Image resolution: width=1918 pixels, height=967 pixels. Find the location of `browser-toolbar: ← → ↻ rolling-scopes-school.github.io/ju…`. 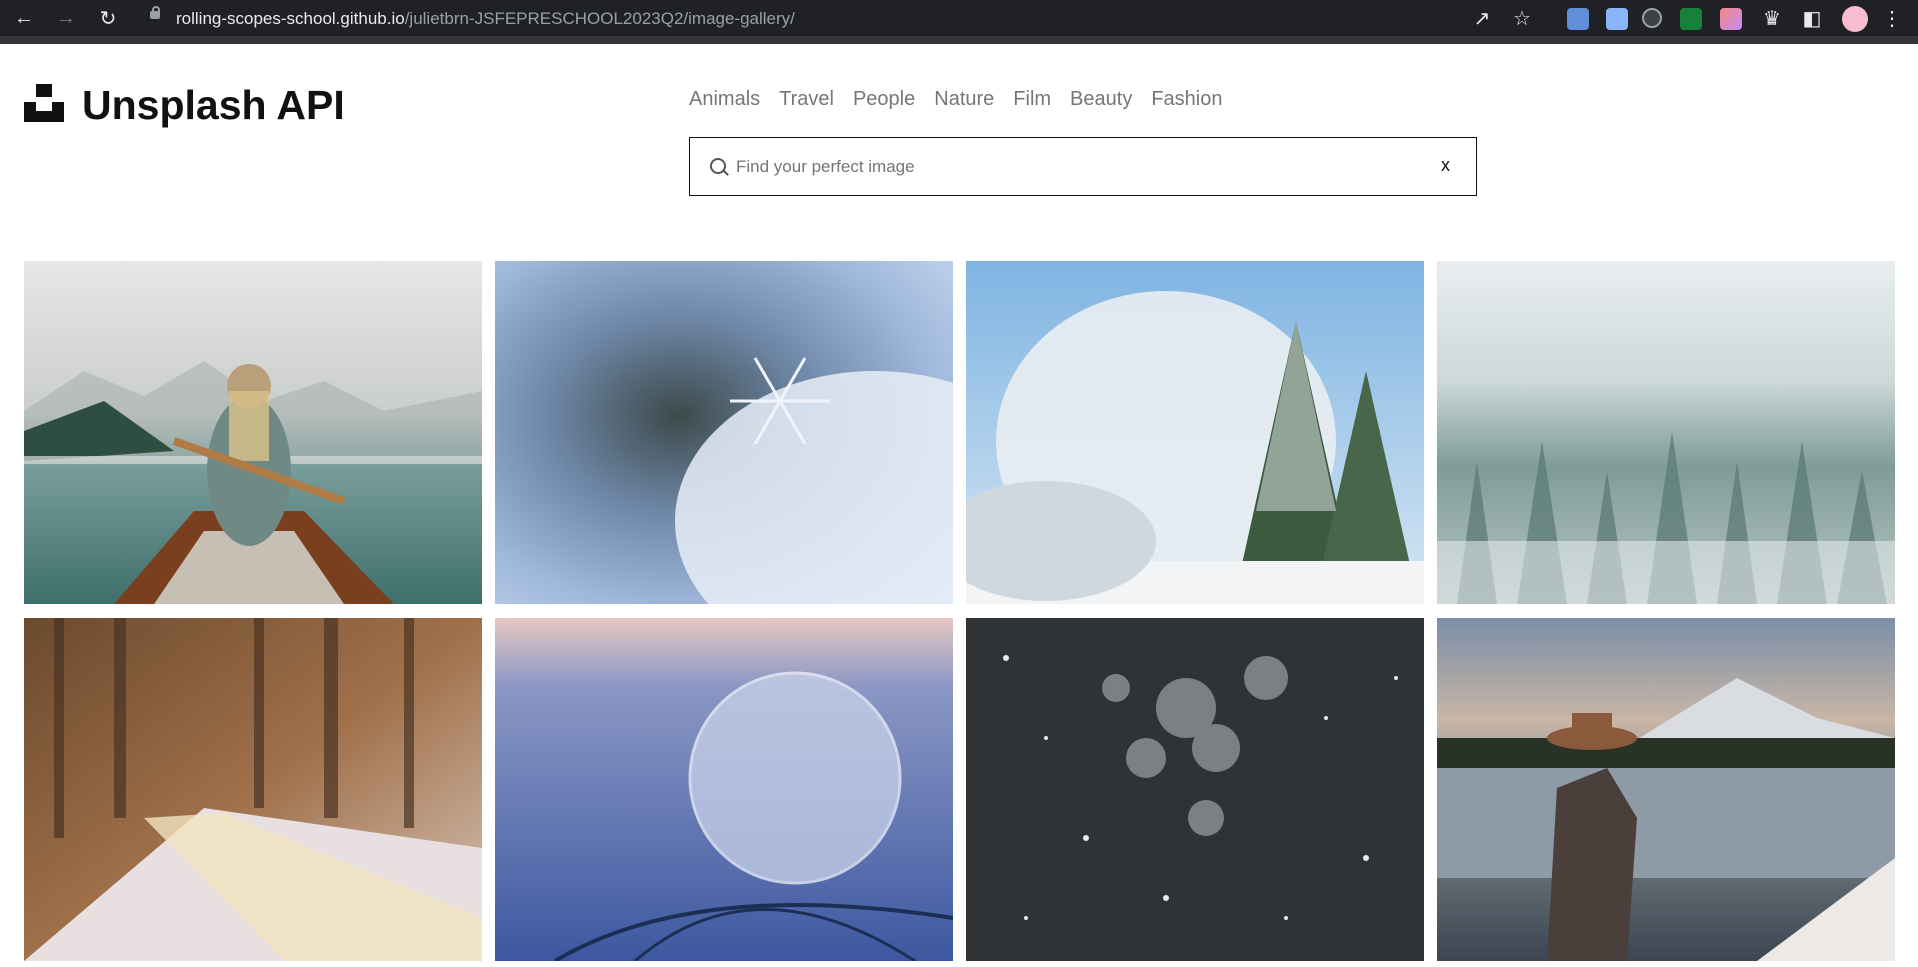

browser-toolbar: ← → ↻ rolling-scopes-school.github.io/ju… is located at coordinates (959, 22).